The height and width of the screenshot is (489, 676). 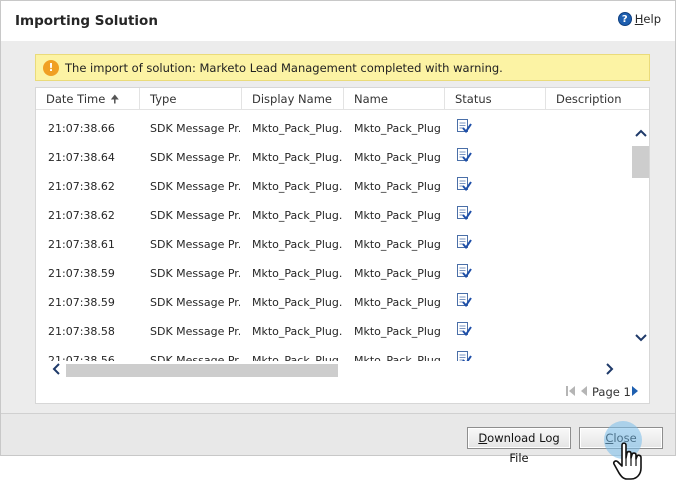 I want to click on cell-date-time: 21:07:38.56, so click(x=81, y=357).